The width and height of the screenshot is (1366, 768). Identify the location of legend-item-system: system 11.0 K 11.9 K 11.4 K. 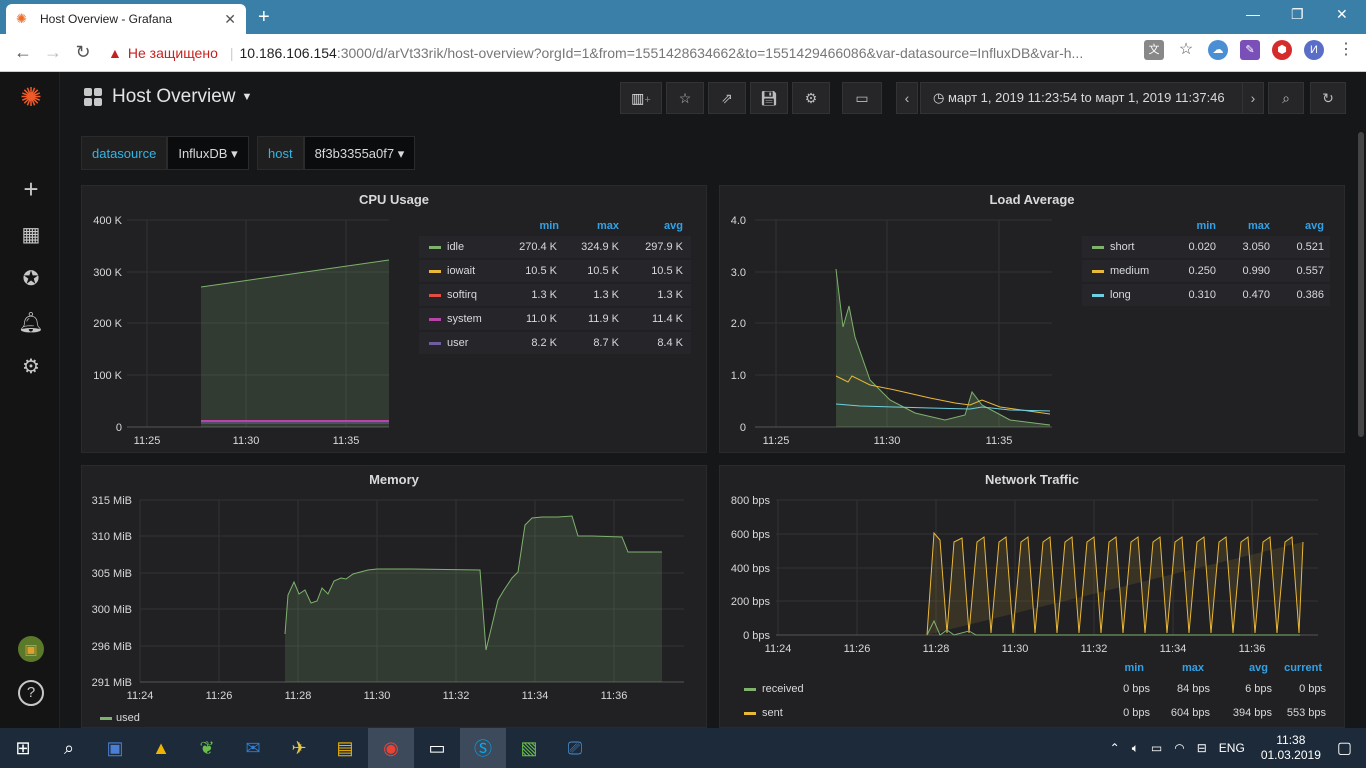
(555, 319).